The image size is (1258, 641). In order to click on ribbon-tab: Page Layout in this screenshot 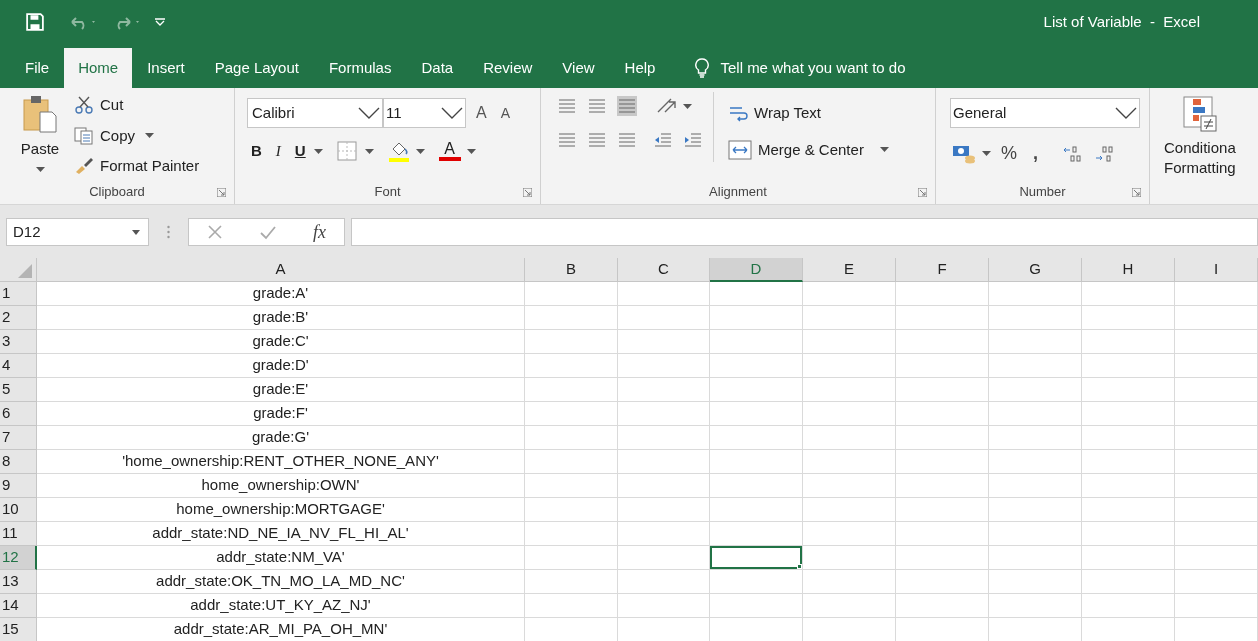, I will do `click(256, 68)`.